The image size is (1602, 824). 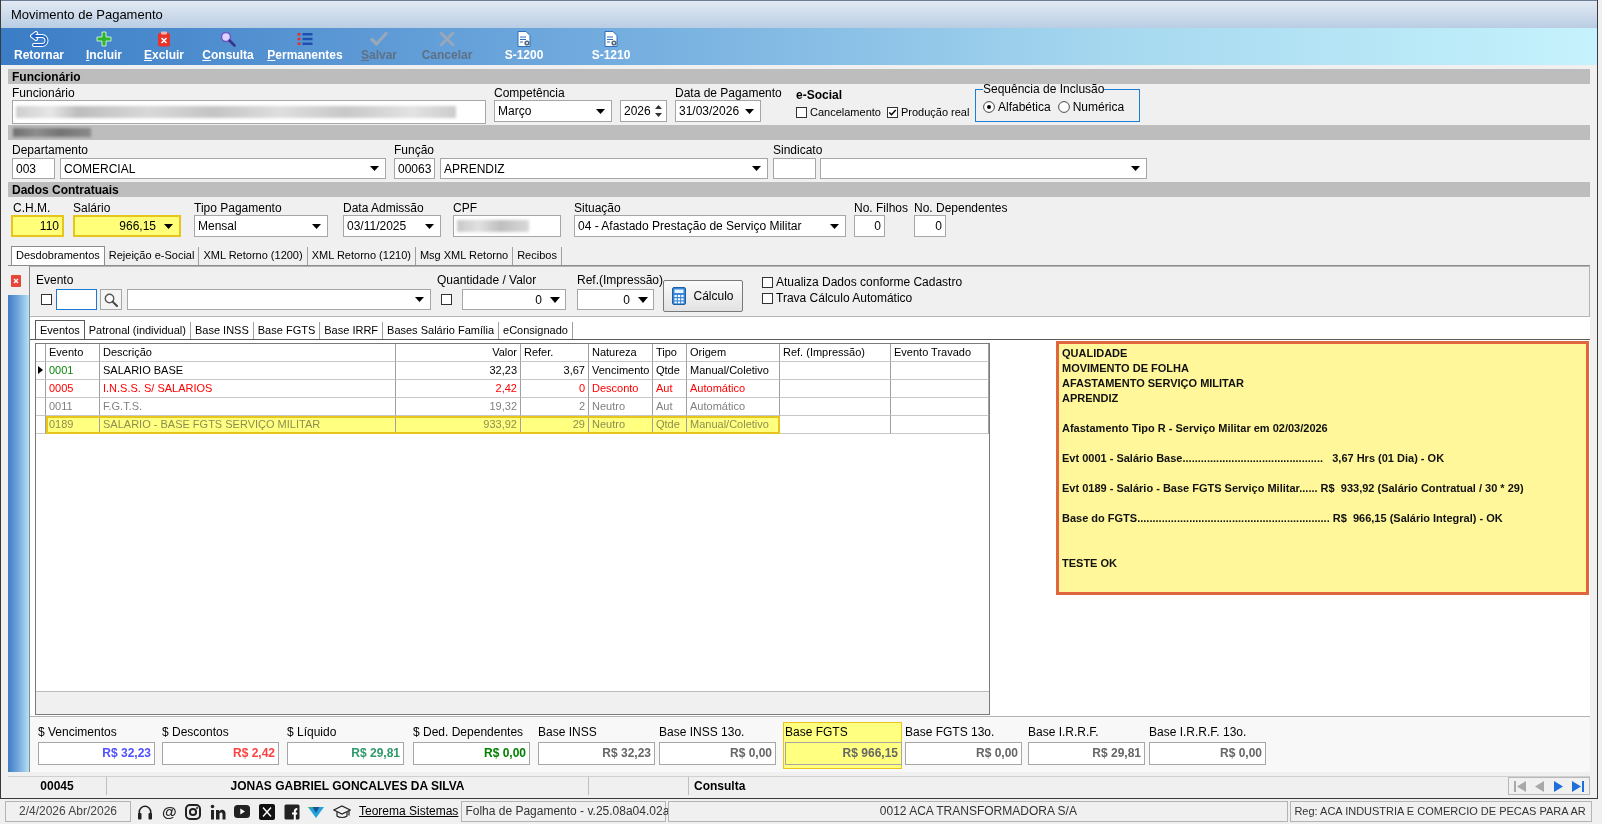 I want to click on tab: Eventos, so click(x=60, y=329).